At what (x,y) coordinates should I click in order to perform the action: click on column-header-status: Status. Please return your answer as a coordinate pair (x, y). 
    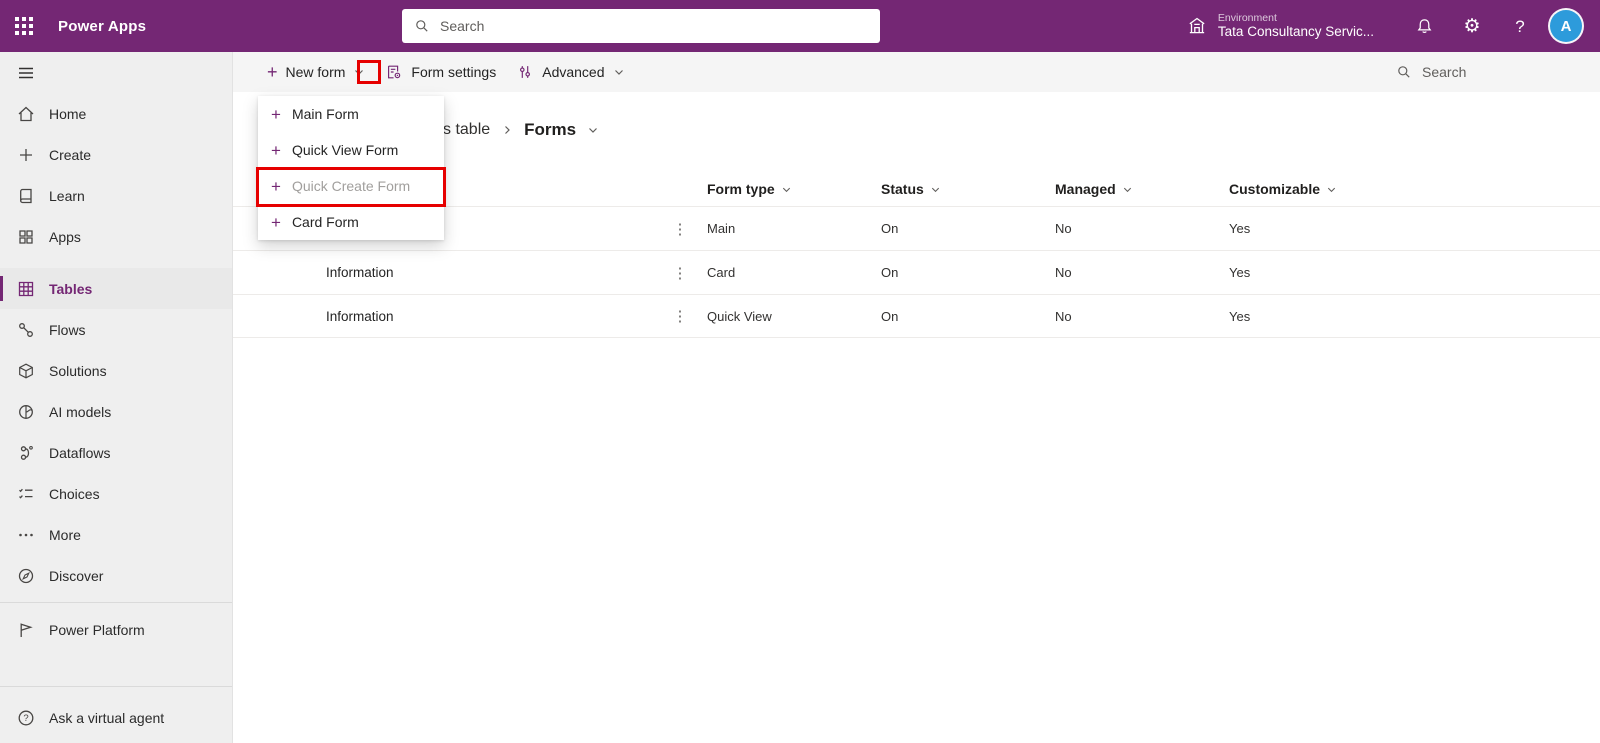
    Looking at the image, I should click on (968, 189).